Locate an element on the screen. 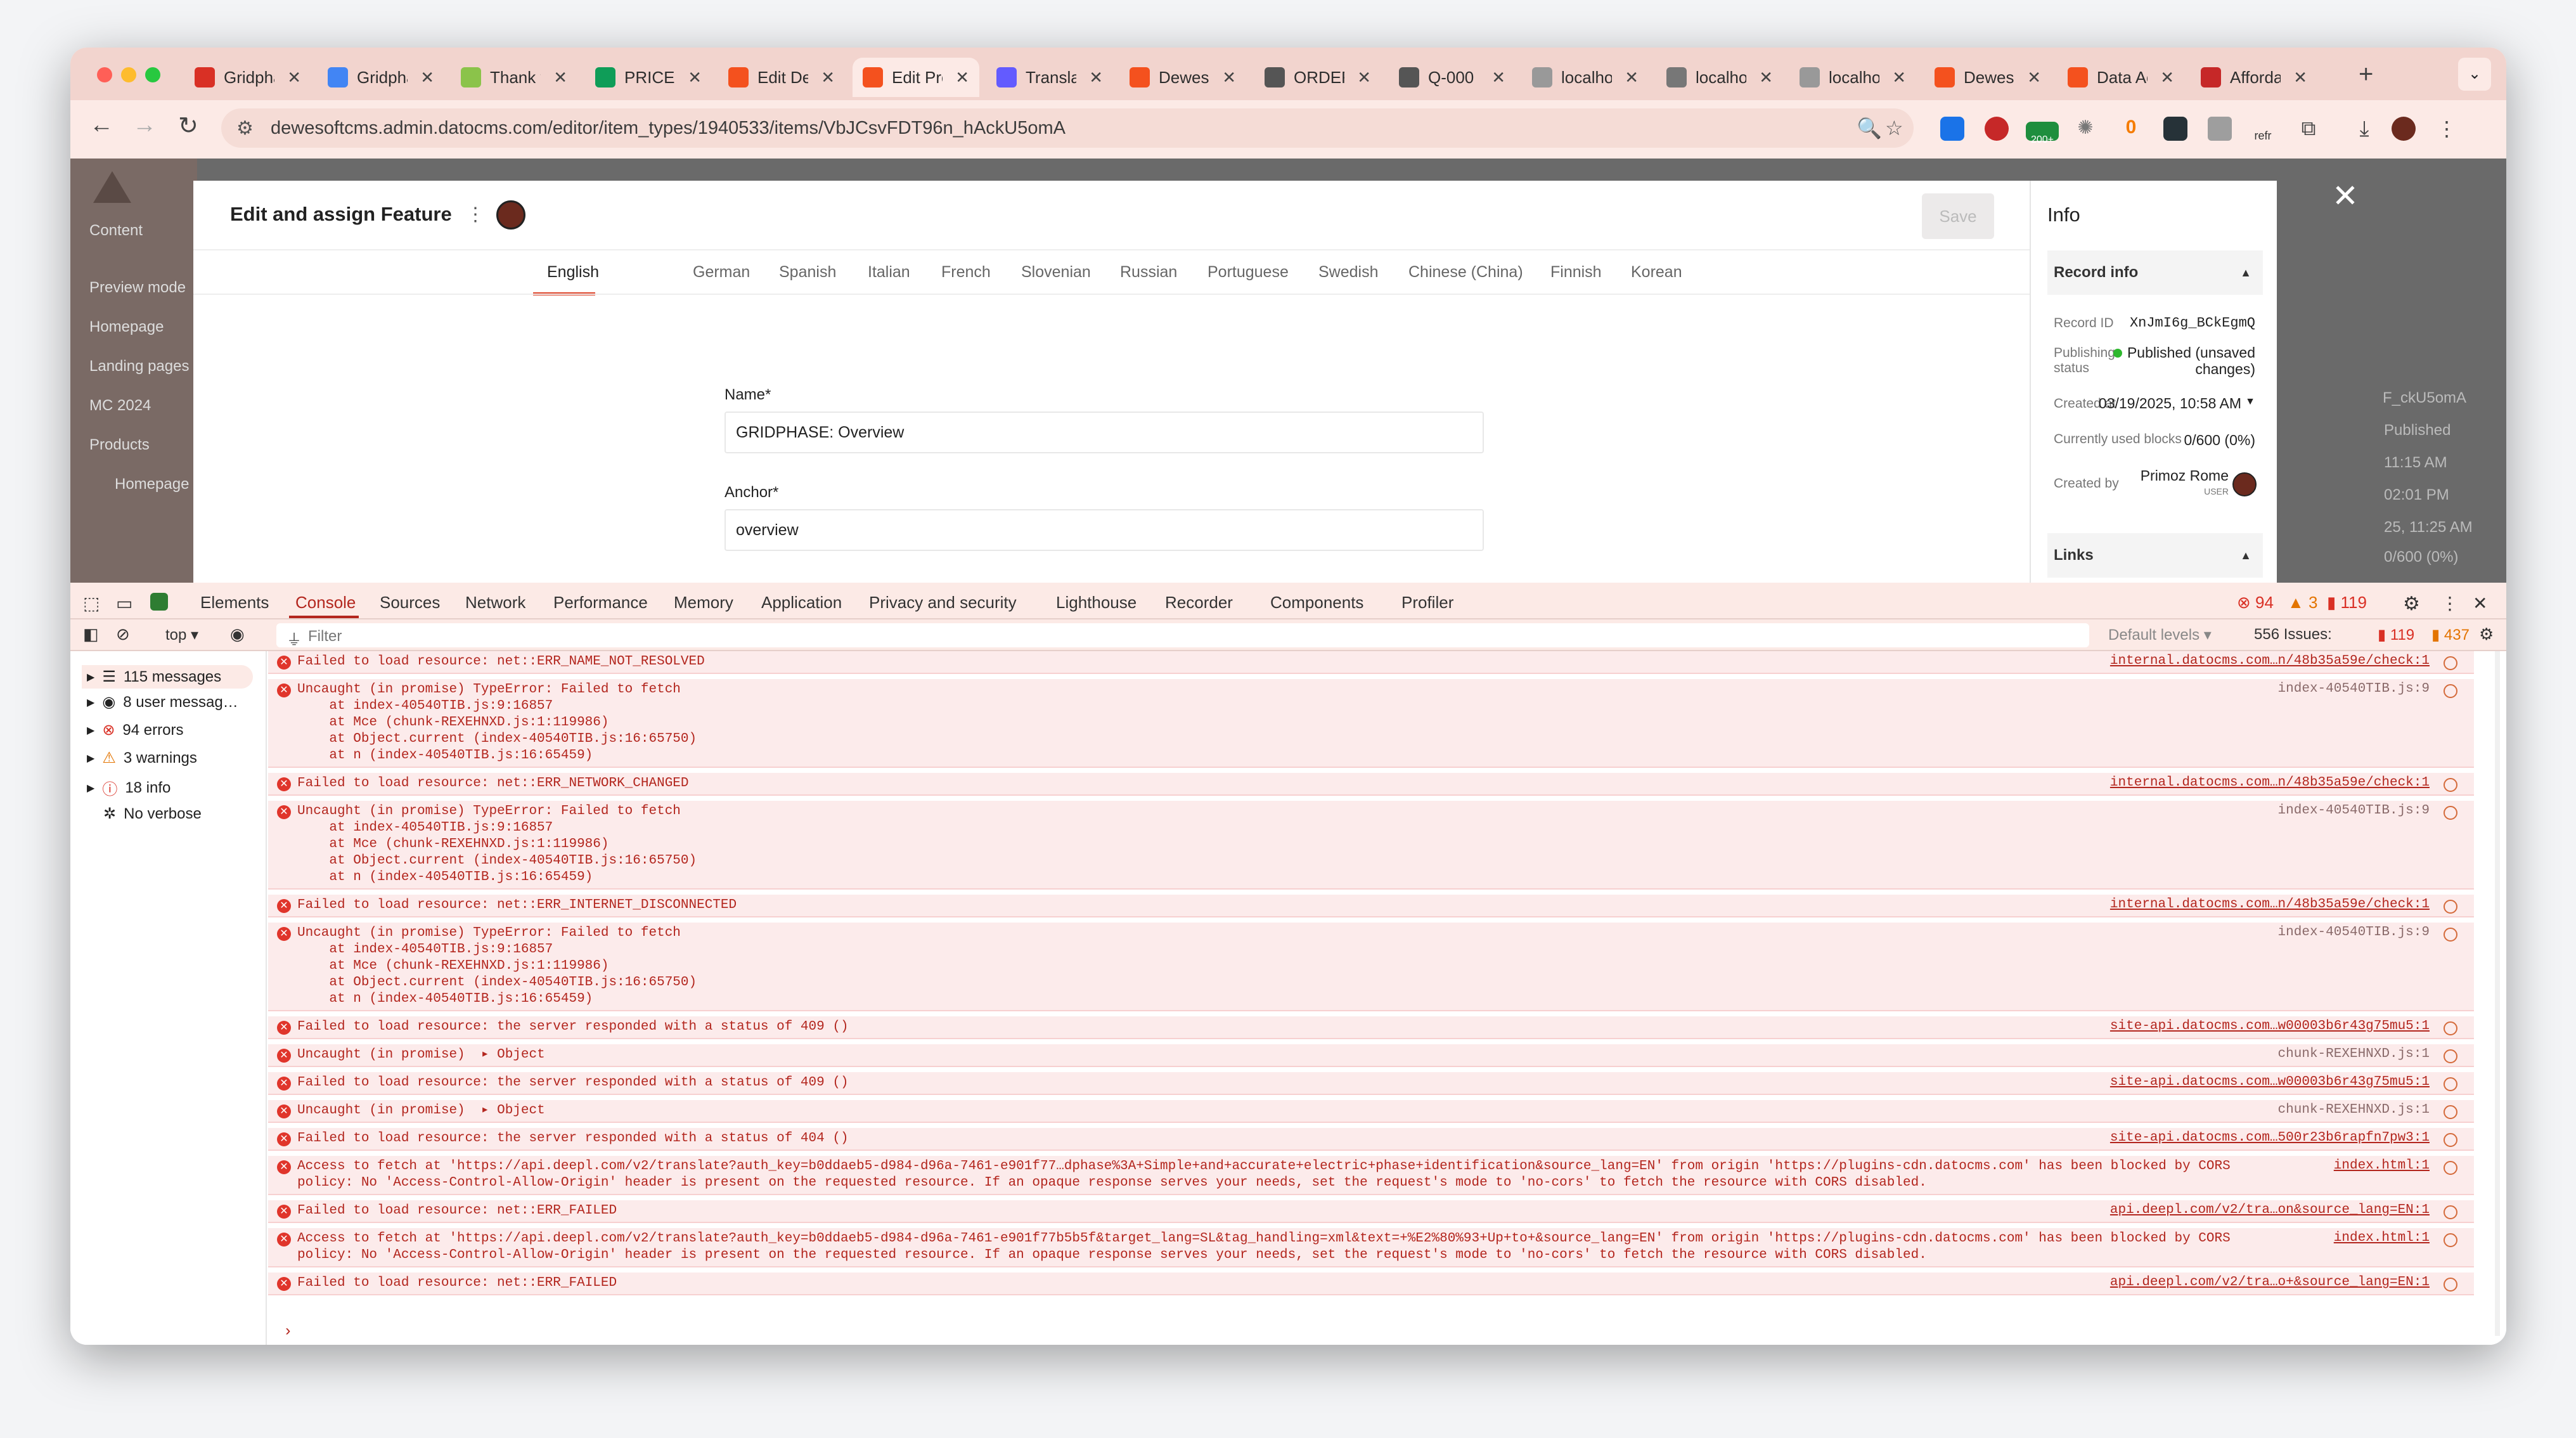  browser-tab: Edit Dewesoft ✕ is located at coordinates (781, 77).